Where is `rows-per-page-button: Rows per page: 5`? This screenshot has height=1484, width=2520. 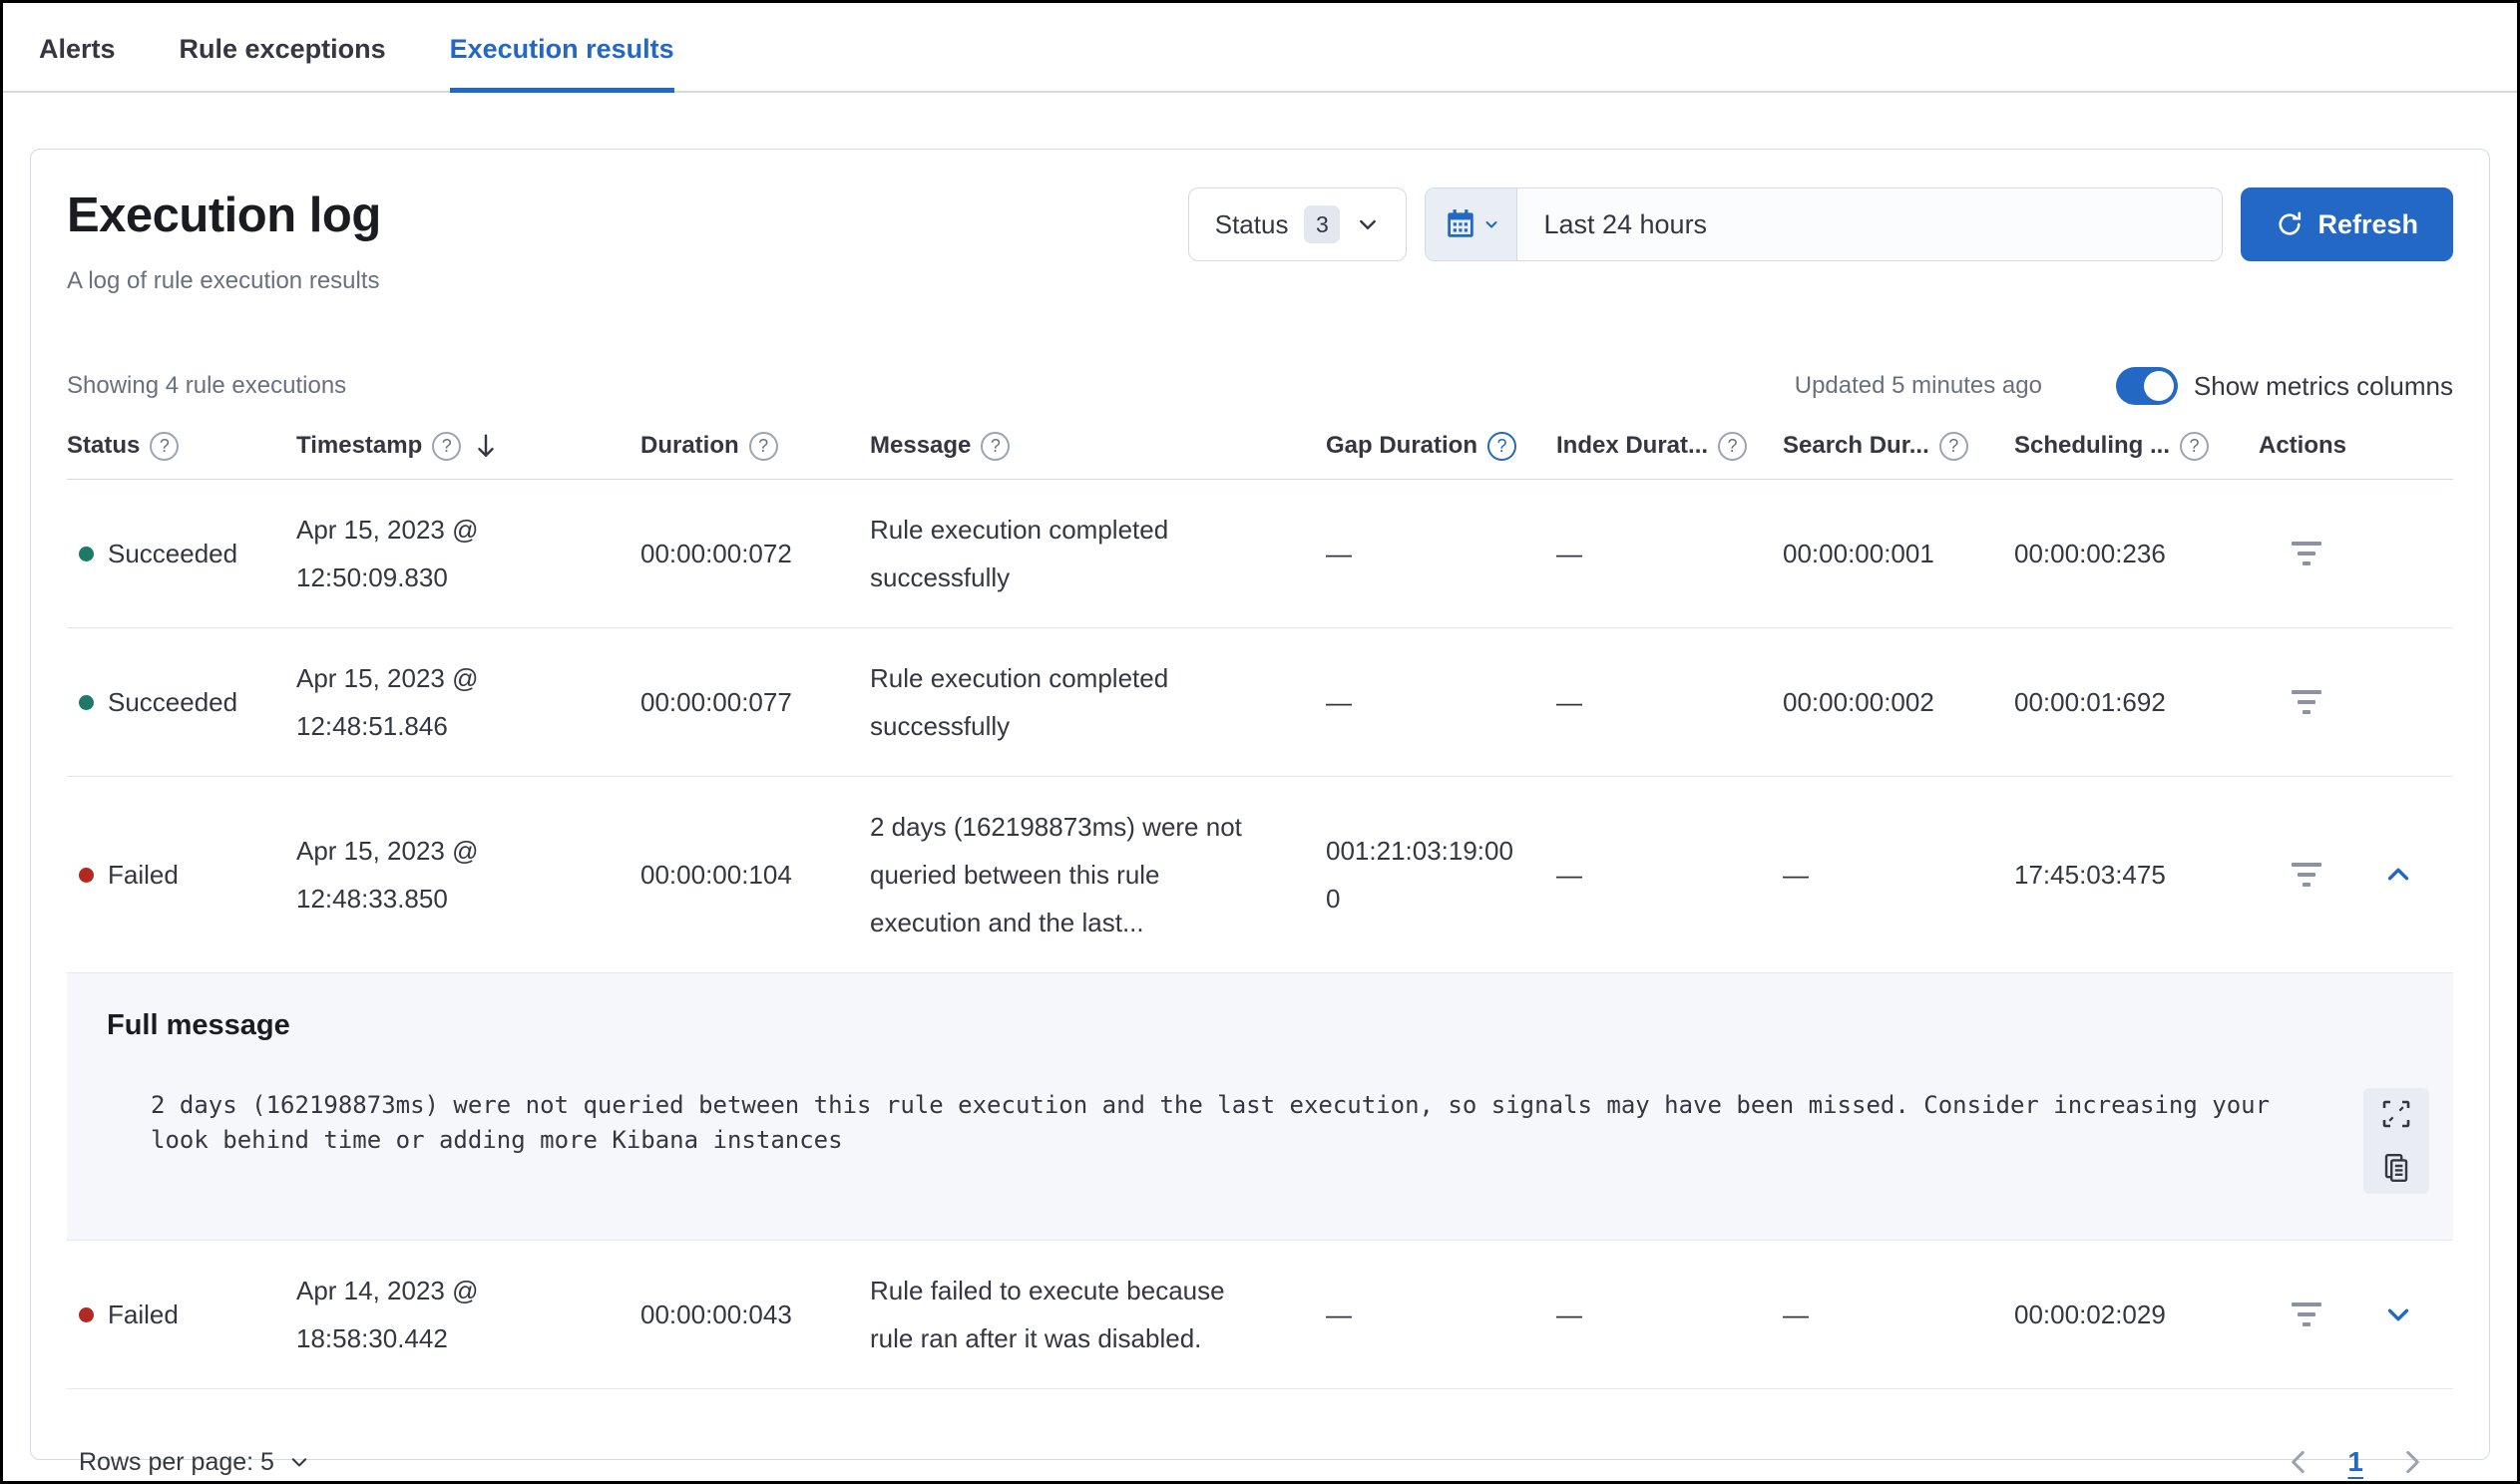
rows-per-page-button: Rows per page: 5 is located at coordinates (194, 1462).